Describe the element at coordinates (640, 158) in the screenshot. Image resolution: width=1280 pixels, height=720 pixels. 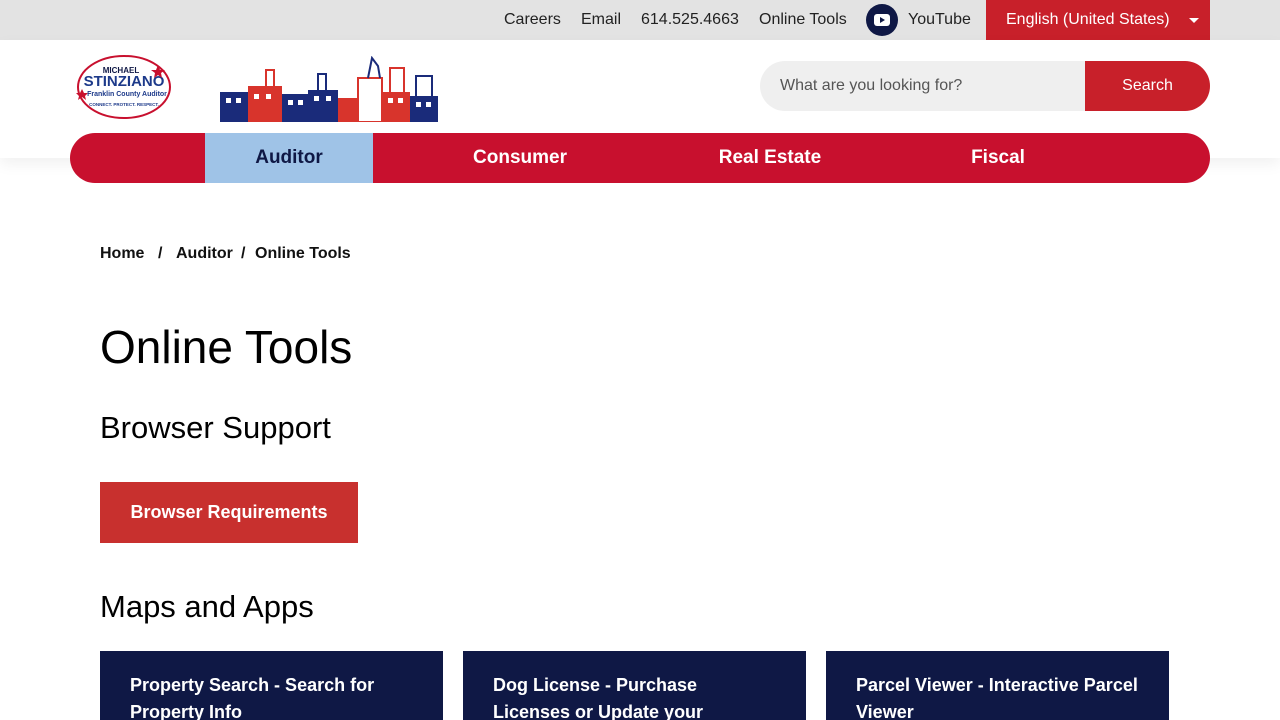
I see `main-nav: Auditor Consumer Real Estate Fiscal` at that location.